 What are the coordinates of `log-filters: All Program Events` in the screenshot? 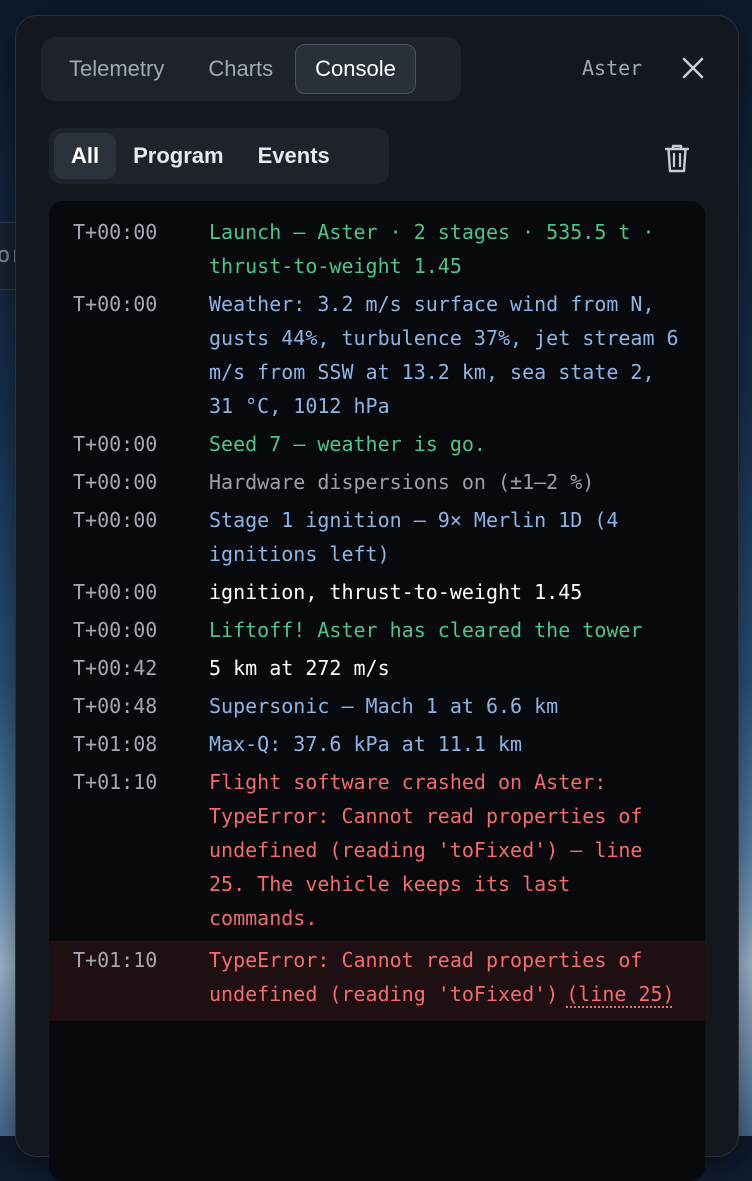 It's located at (219, 156).